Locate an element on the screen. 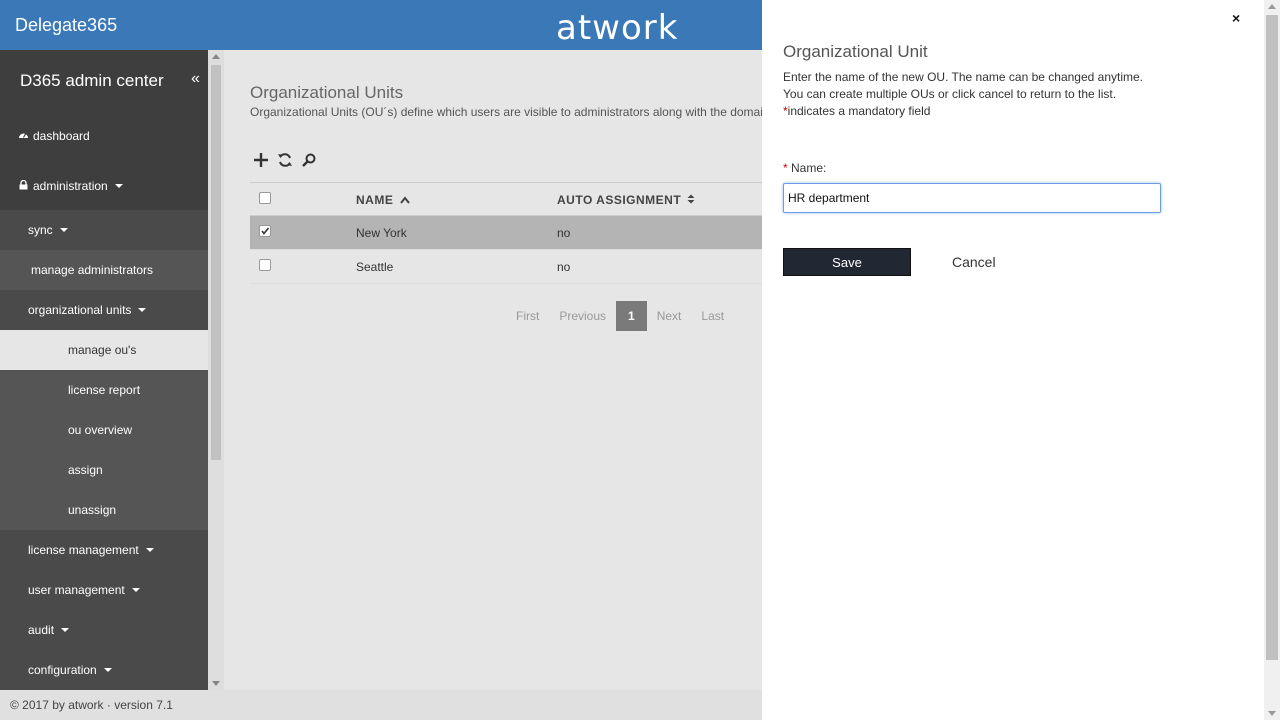 This screenshot has height=720, width=1280. close-icon: × is located at coordinates (1236, 18).